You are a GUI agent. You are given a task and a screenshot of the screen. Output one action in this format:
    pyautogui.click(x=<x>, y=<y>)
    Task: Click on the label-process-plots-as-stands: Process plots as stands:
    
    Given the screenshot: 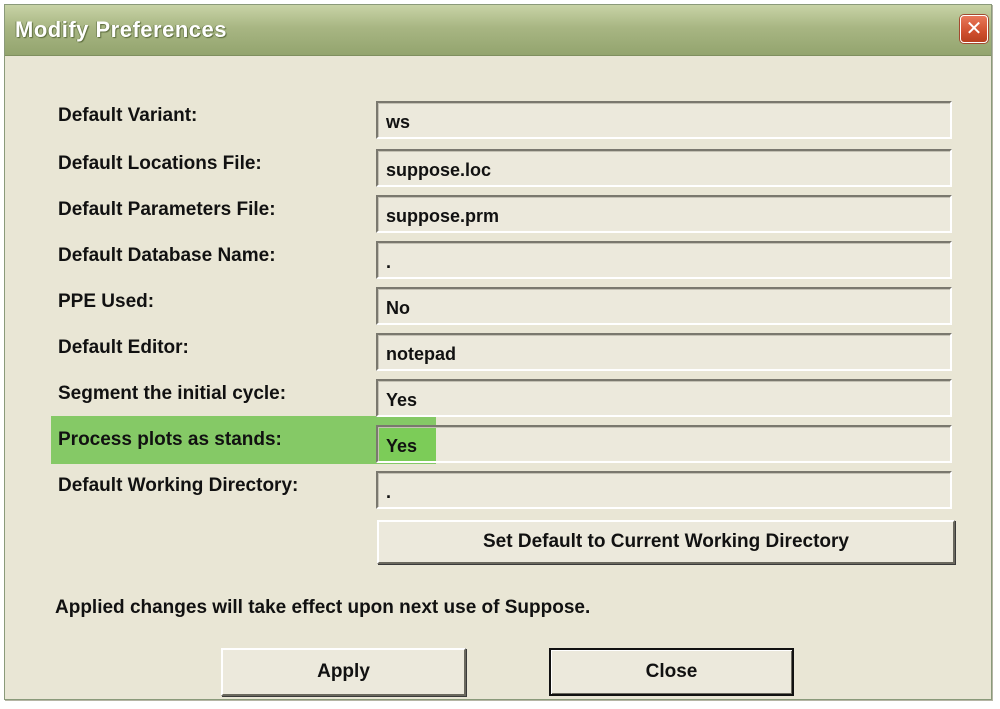 What is the action you would take?
    pyautogui.click(x=170, y=439)
    